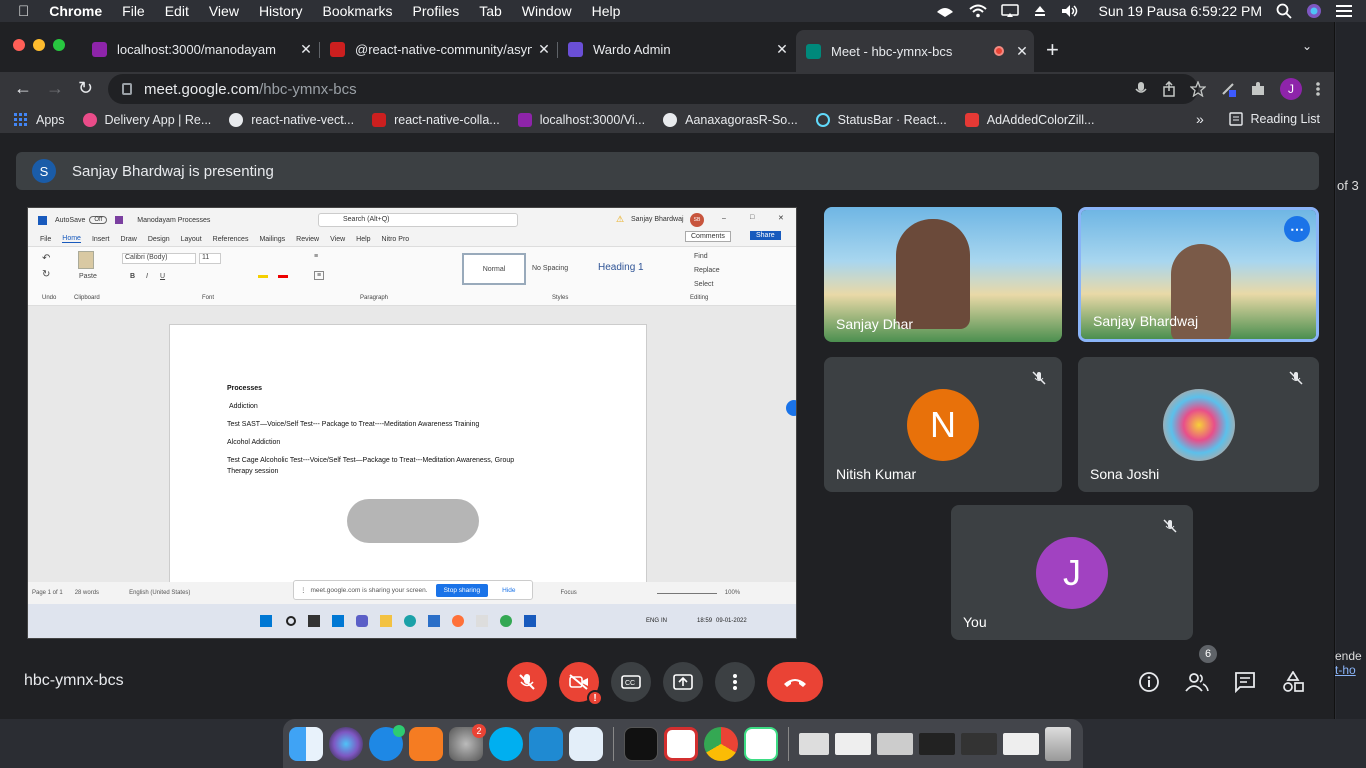 Image resolution: width=1366 pixels, height=768 pixels. What do you see at coordinates (86, 260) in the screenshot?
I see `paste-icon` at bounding box center [86, 260].